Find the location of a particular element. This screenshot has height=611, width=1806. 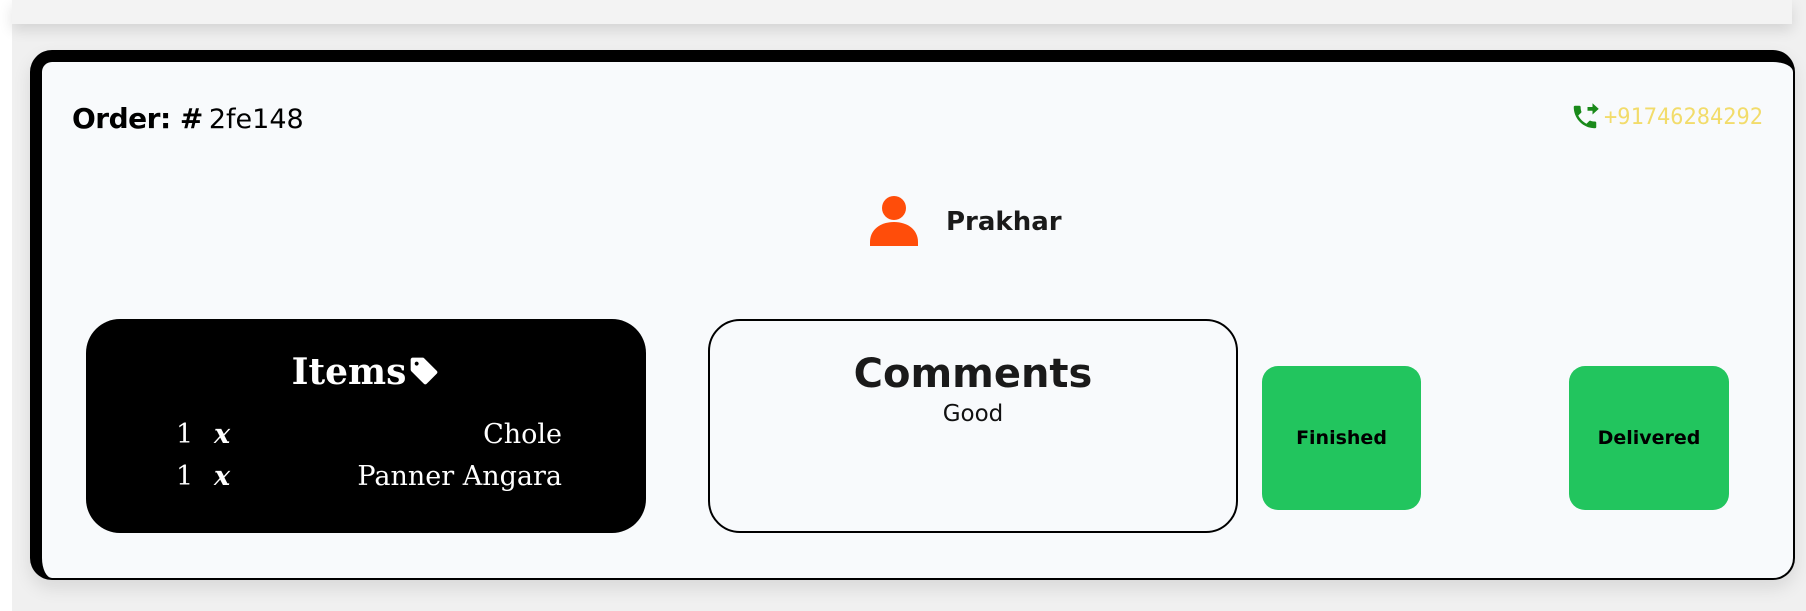

item-name: Panner Angara is located at coordinates (459, 476).